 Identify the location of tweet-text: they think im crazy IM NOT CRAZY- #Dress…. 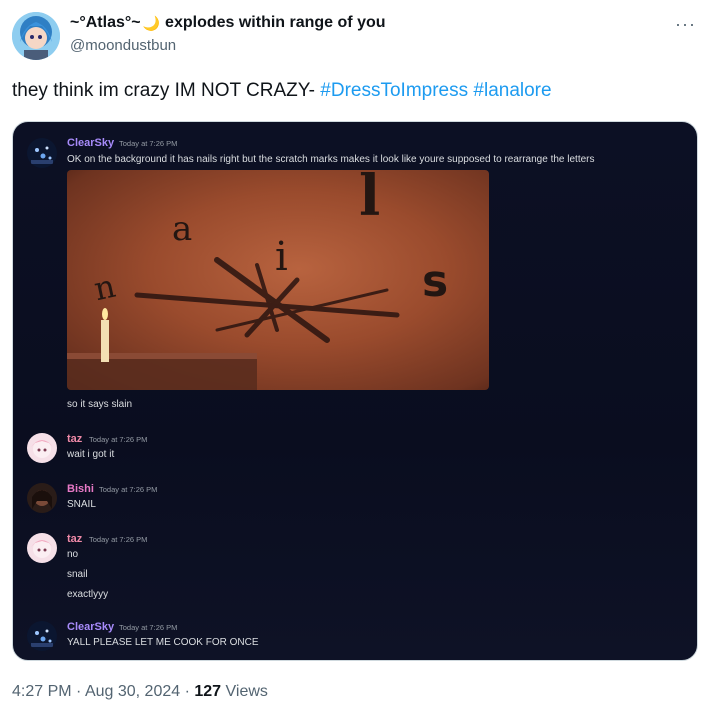
(282, 91).